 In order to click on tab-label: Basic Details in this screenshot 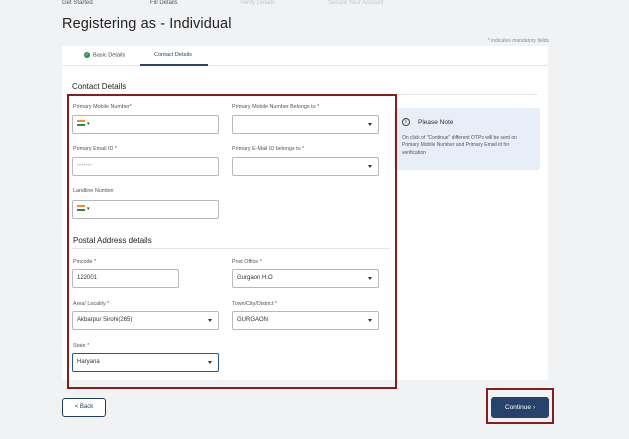, I will do `click(109, 55)`.